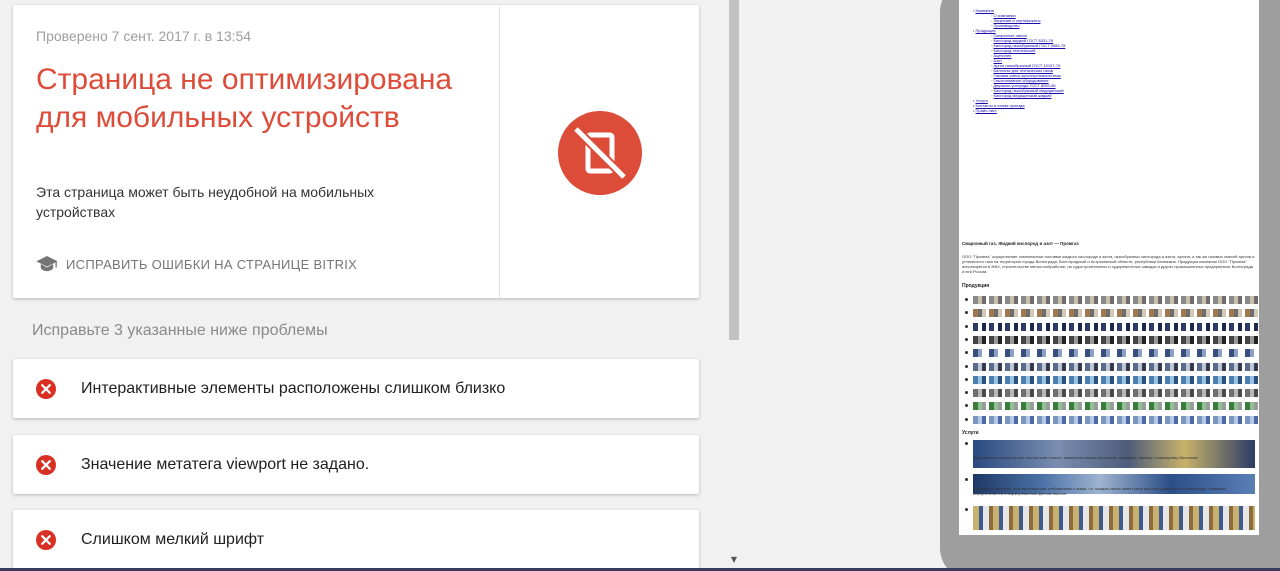  I want to click on fix-errors-link: ИСПРАВИТЬ ОШИБКИ НА СТРАНИЦЕ BITRIX, so click(196, 264).